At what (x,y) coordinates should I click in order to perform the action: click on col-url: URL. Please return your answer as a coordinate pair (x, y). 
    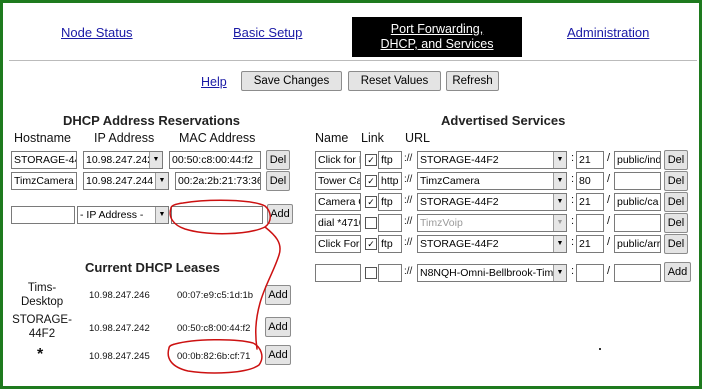
    Looking at the image, I should click on (418, 138).